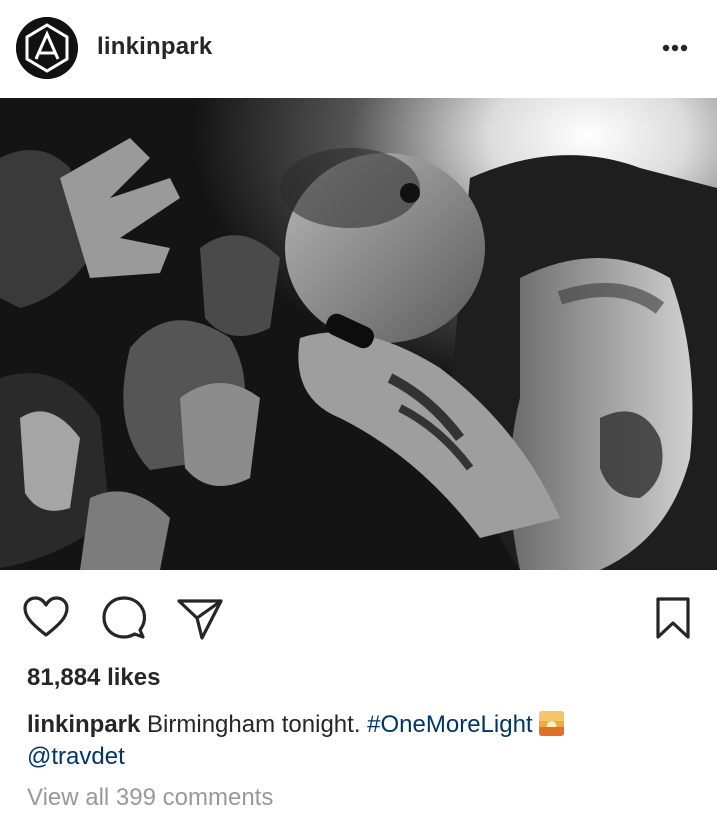 The image size is (717, 819). I want to click on post-username: linkinpark, so click(154, 47).